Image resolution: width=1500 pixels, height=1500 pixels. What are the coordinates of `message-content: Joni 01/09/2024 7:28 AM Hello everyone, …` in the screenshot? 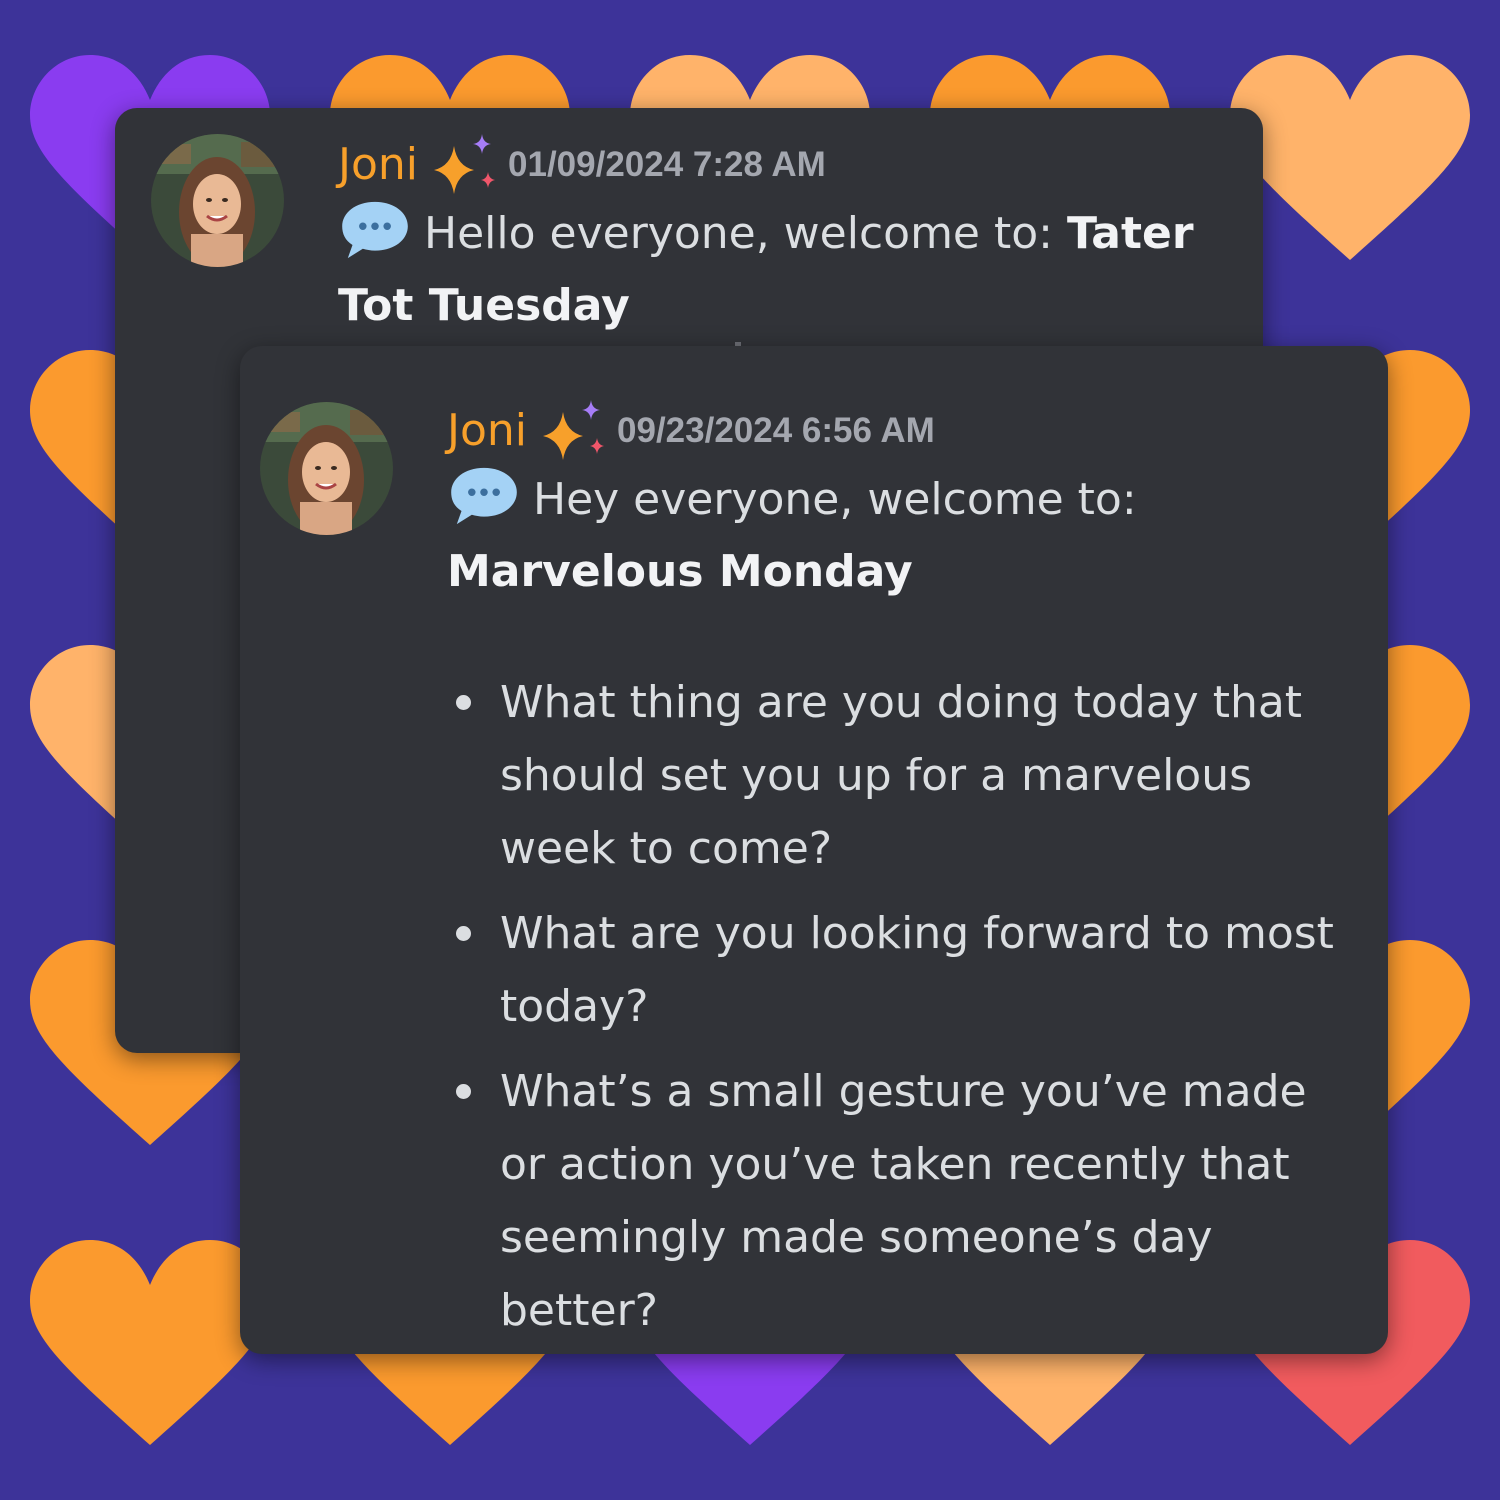 It's located at (785, 237).